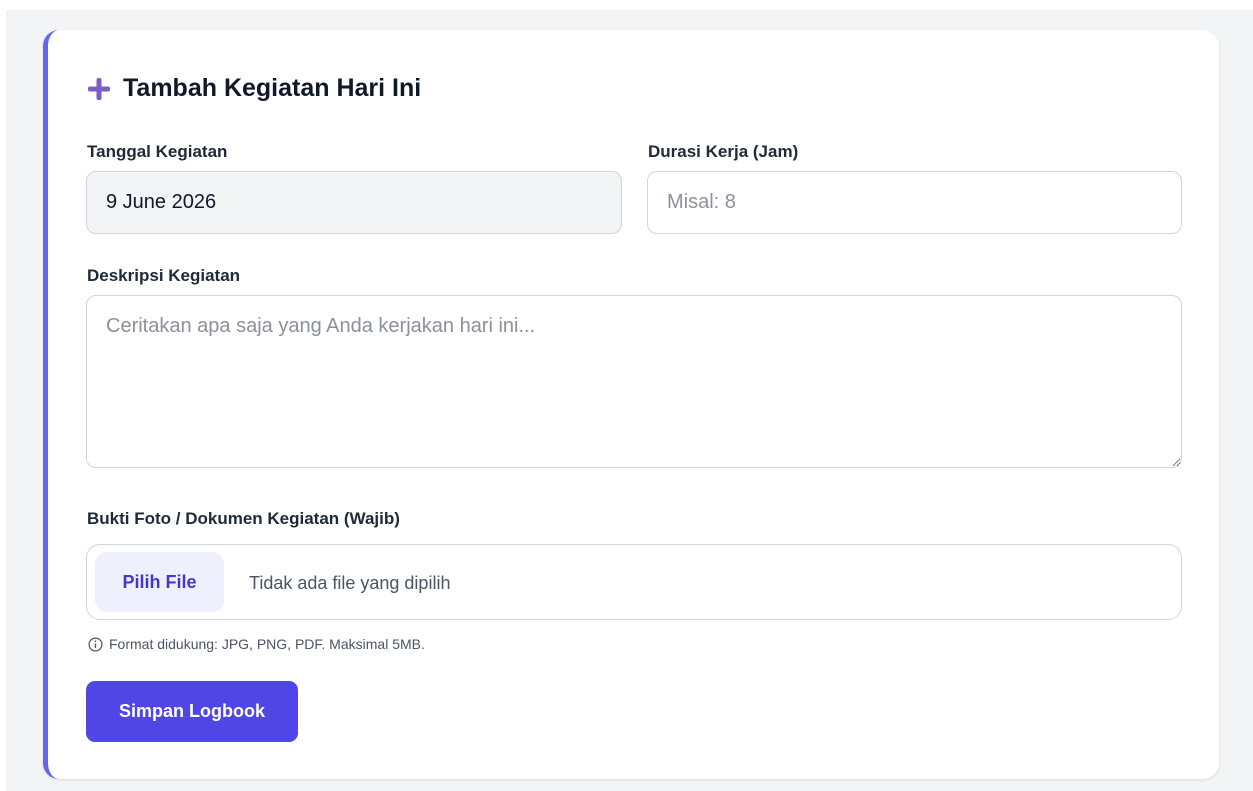 The image size is (1253, 791). I want to click on file-upload-input: Pilih File Tidak ada file yang dipilih, so click(634, 582).